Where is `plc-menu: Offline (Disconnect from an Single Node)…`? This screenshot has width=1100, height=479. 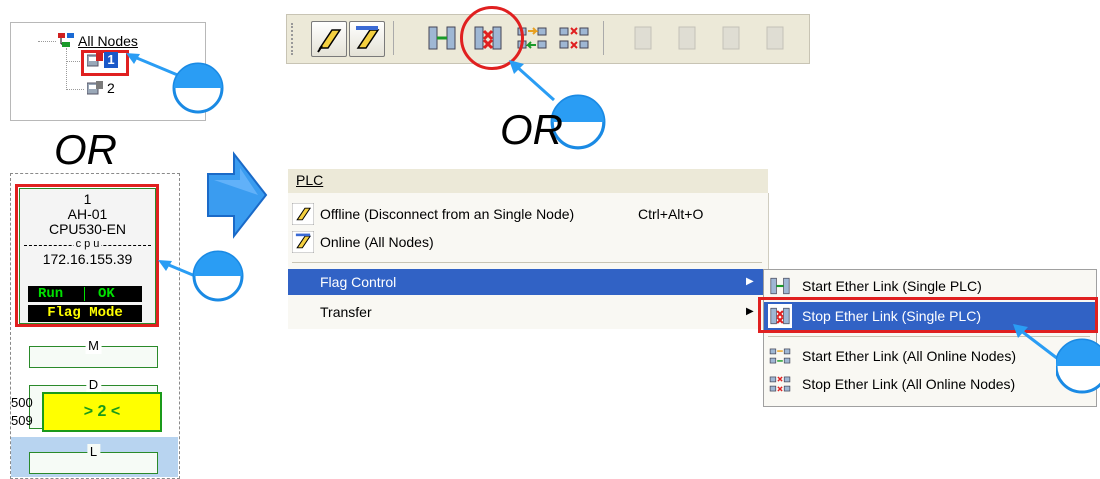
plc-menu: Offline (Disconnect from an Single Node)… is located at coordinates (528, 261).